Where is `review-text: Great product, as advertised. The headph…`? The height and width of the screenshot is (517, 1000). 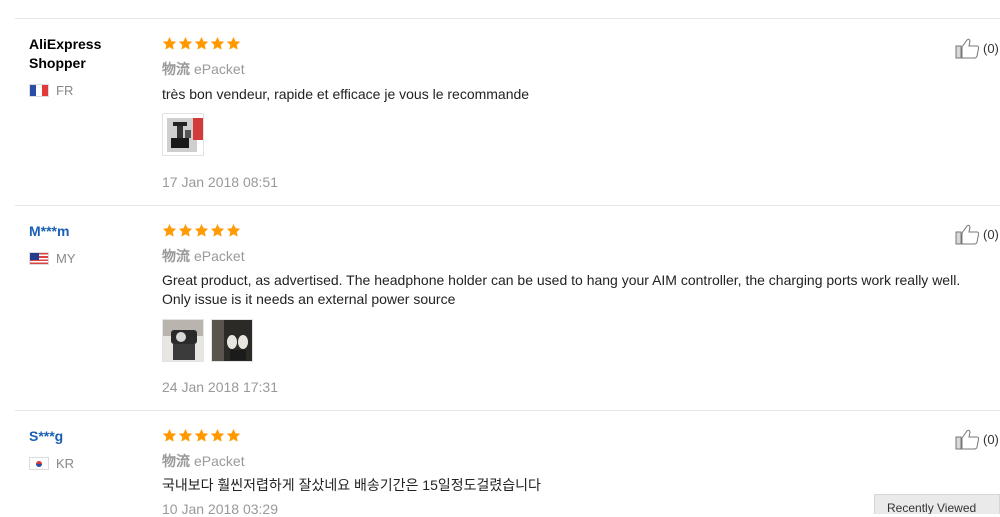
review-text: Great product, as advertised. The headph… is located at coordinates (577, 290).